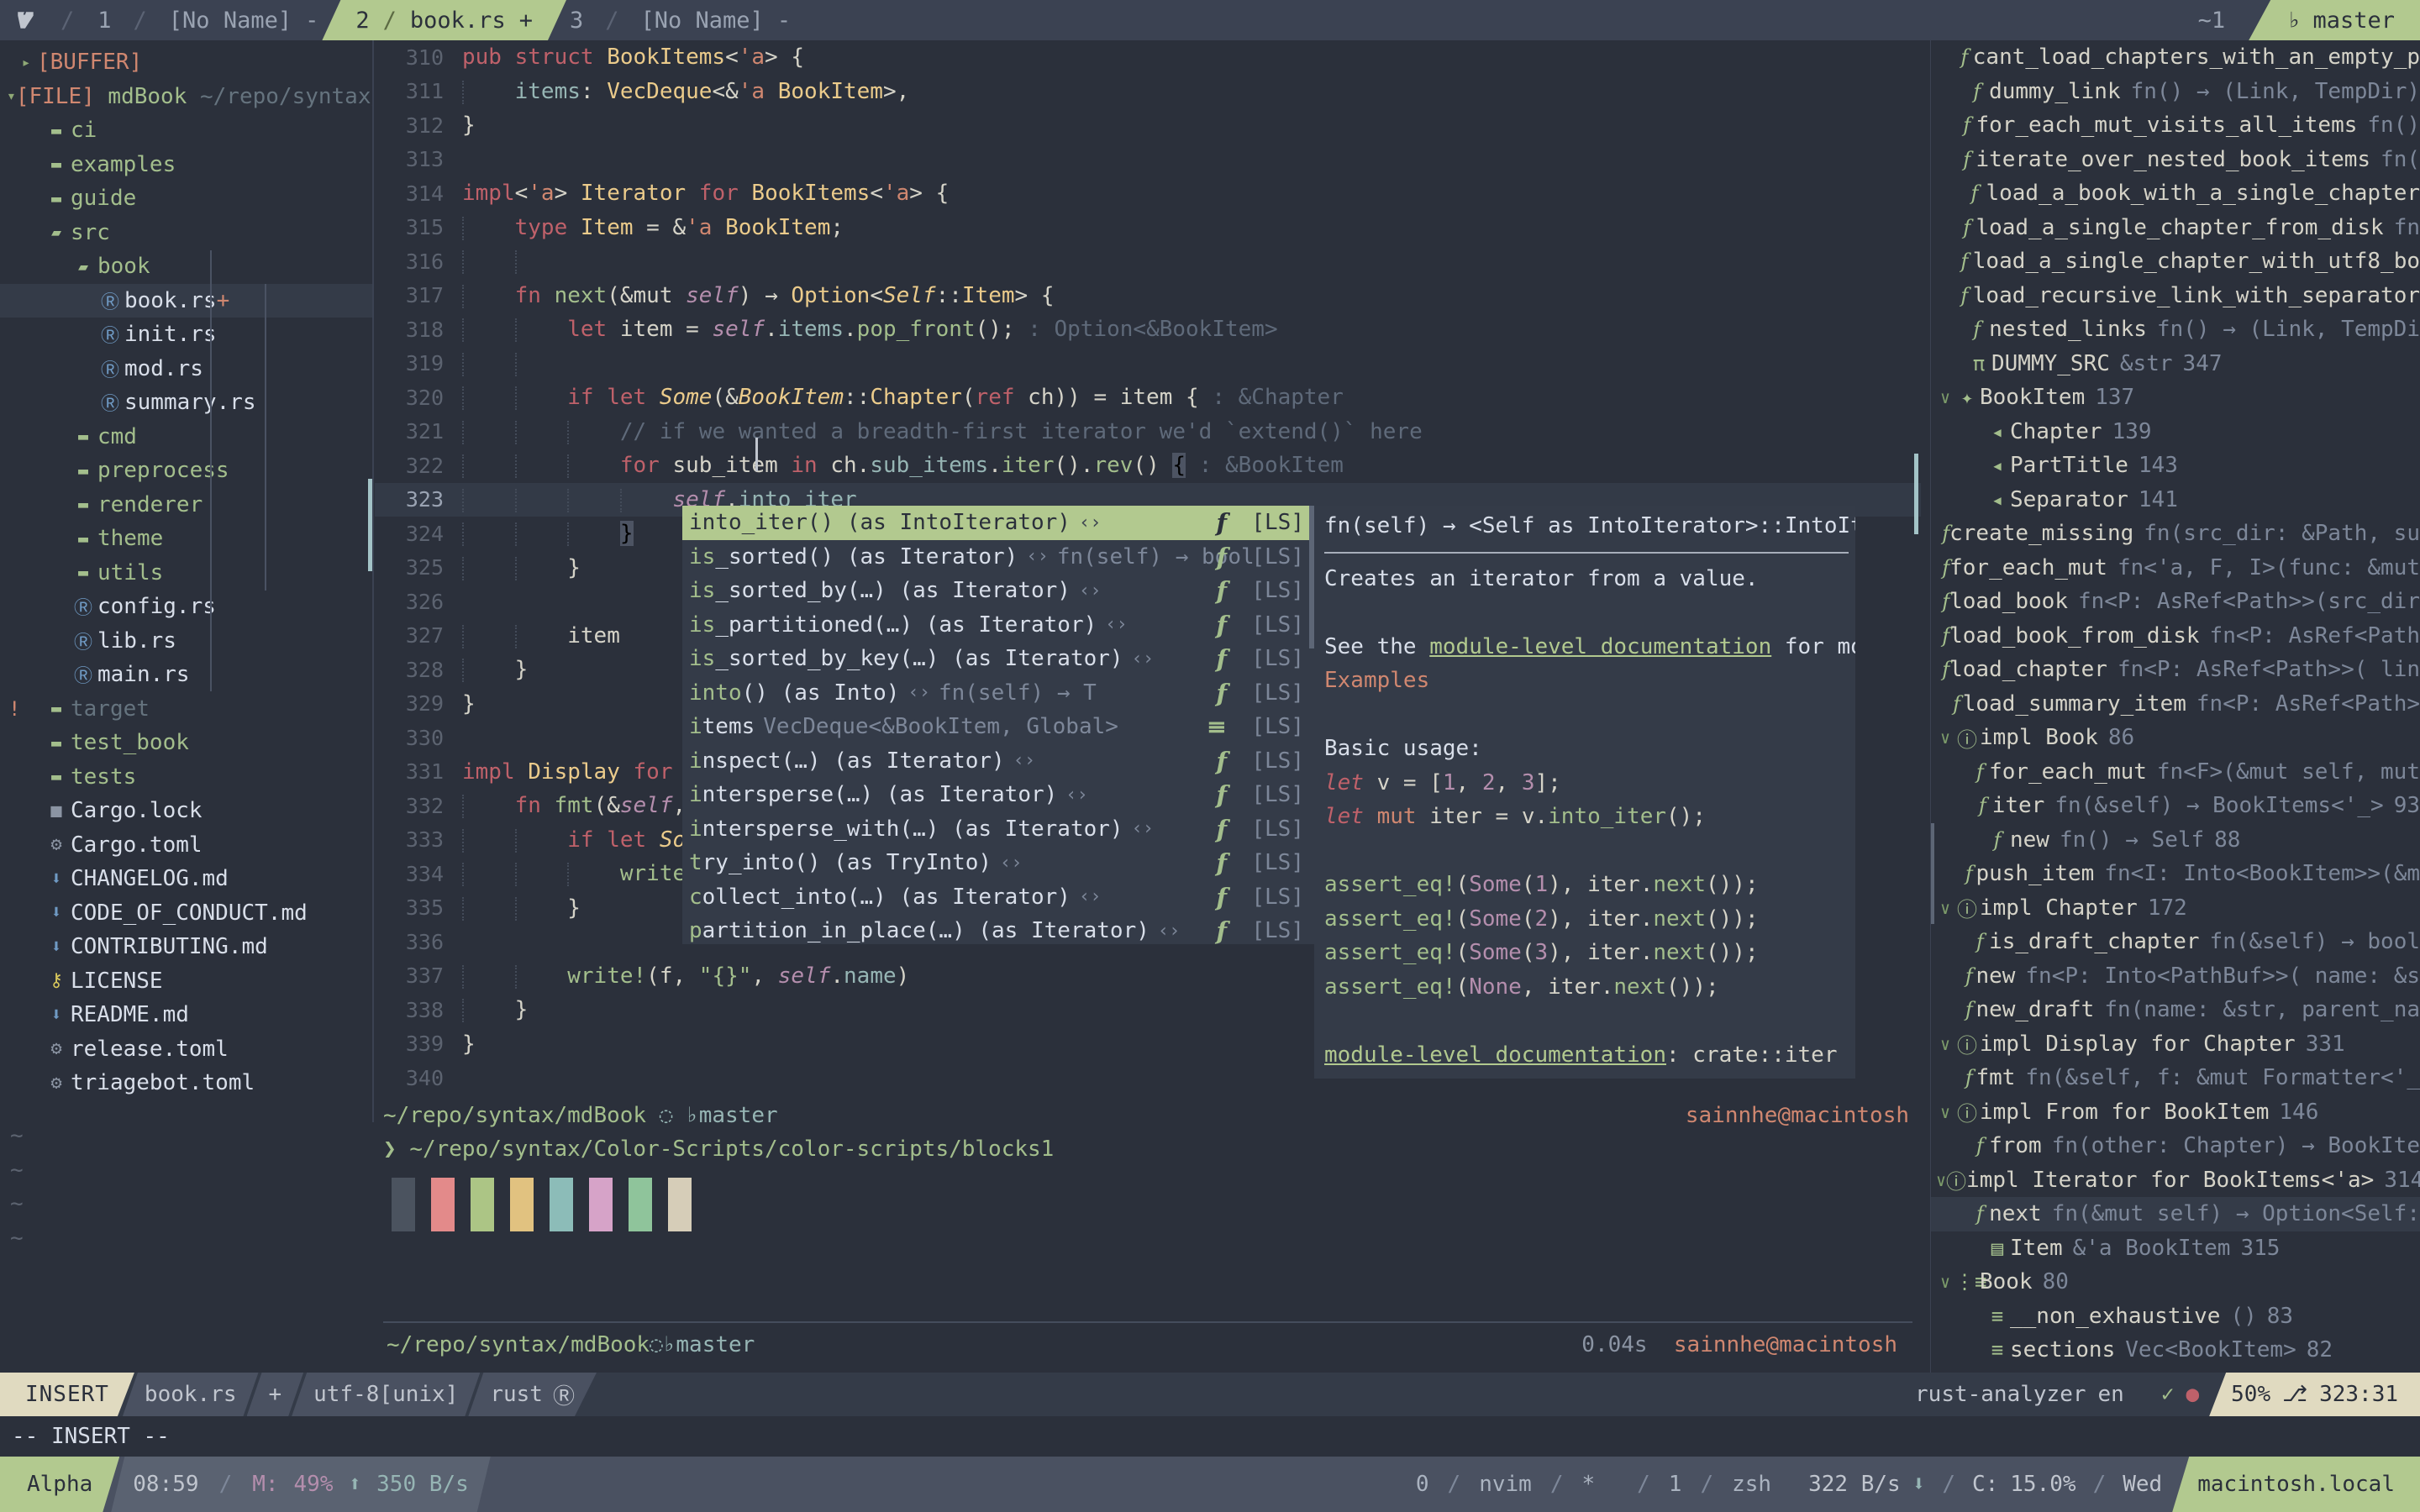 This screenshot has height=1512, width=2420. I want to click on filetree-item-book-rs-: Ⓡbook.rs+, so click(187, 300).